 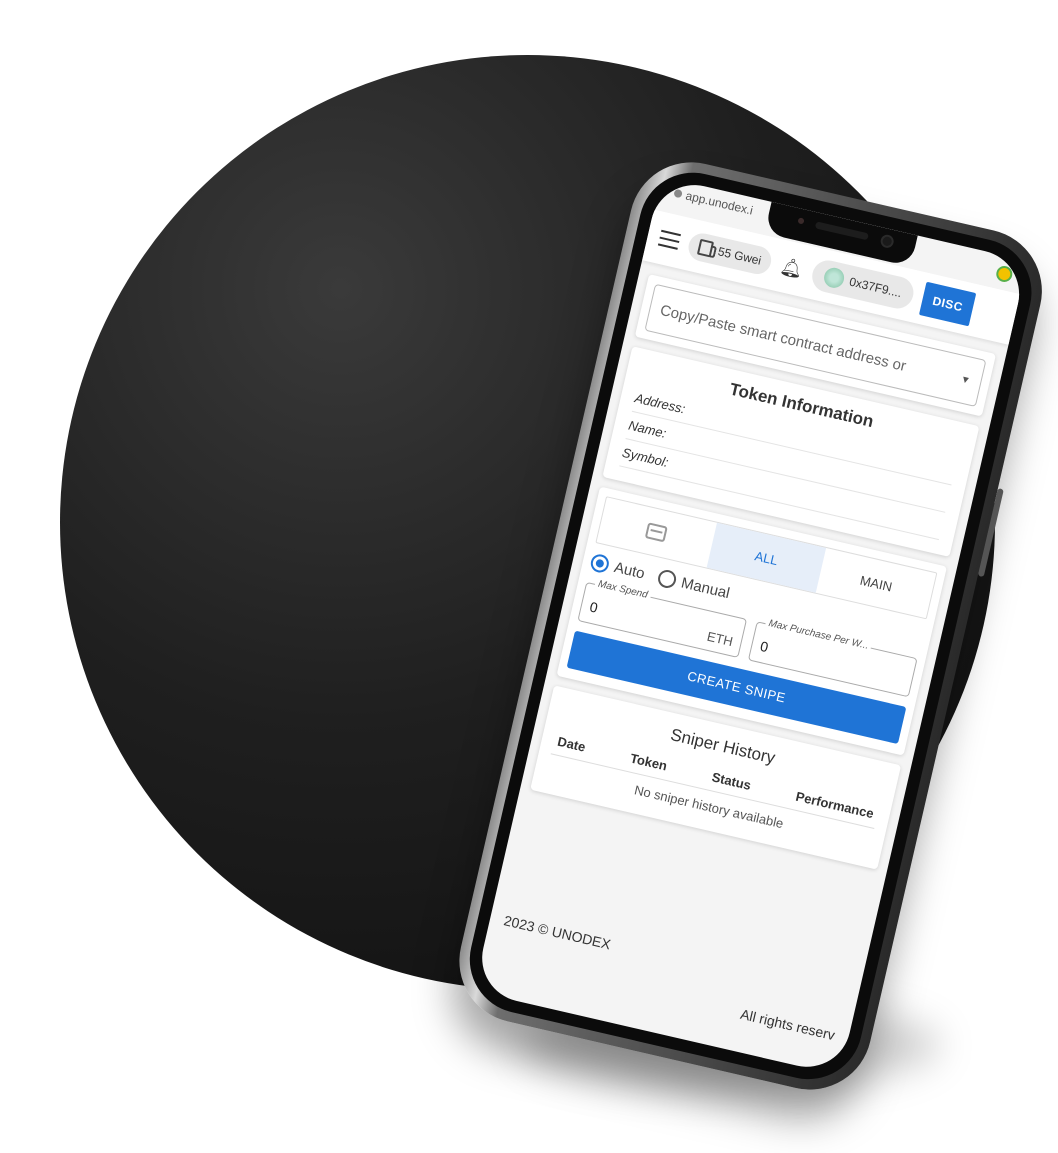 What do you see at coordinates (600, 563) in the screenshot?
I see `radio-checked-icon` at bounding box center [600, 563].